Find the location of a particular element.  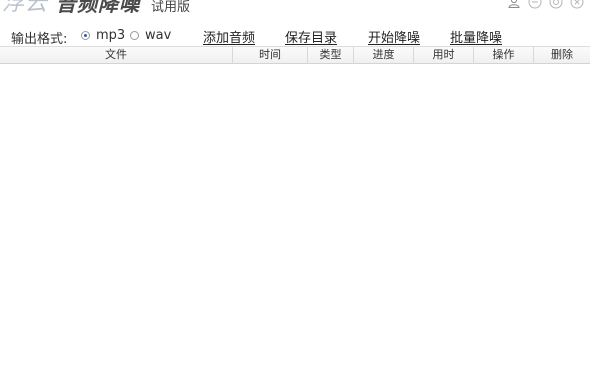

column-header-file: 文件 is located at coordinates (116, 55).